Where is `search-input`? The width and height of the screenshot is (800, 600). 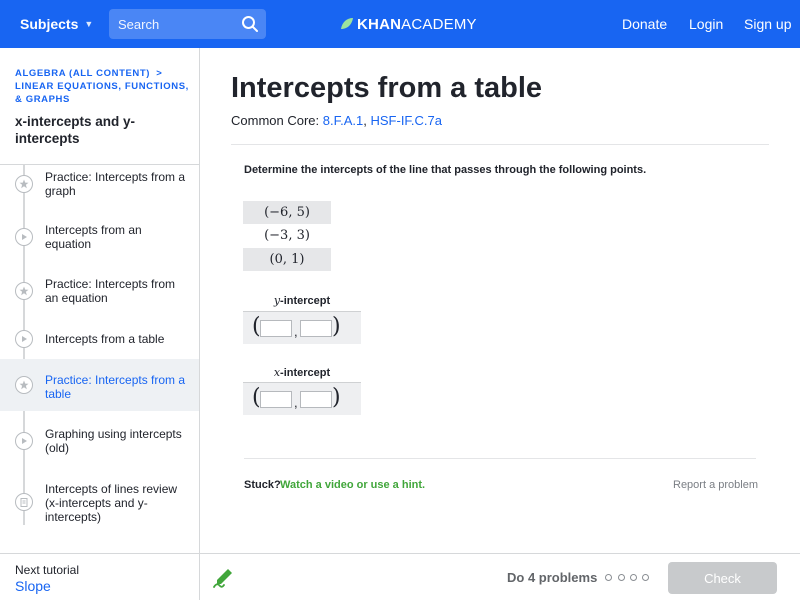 search-input is located at coordinates (171, 24).